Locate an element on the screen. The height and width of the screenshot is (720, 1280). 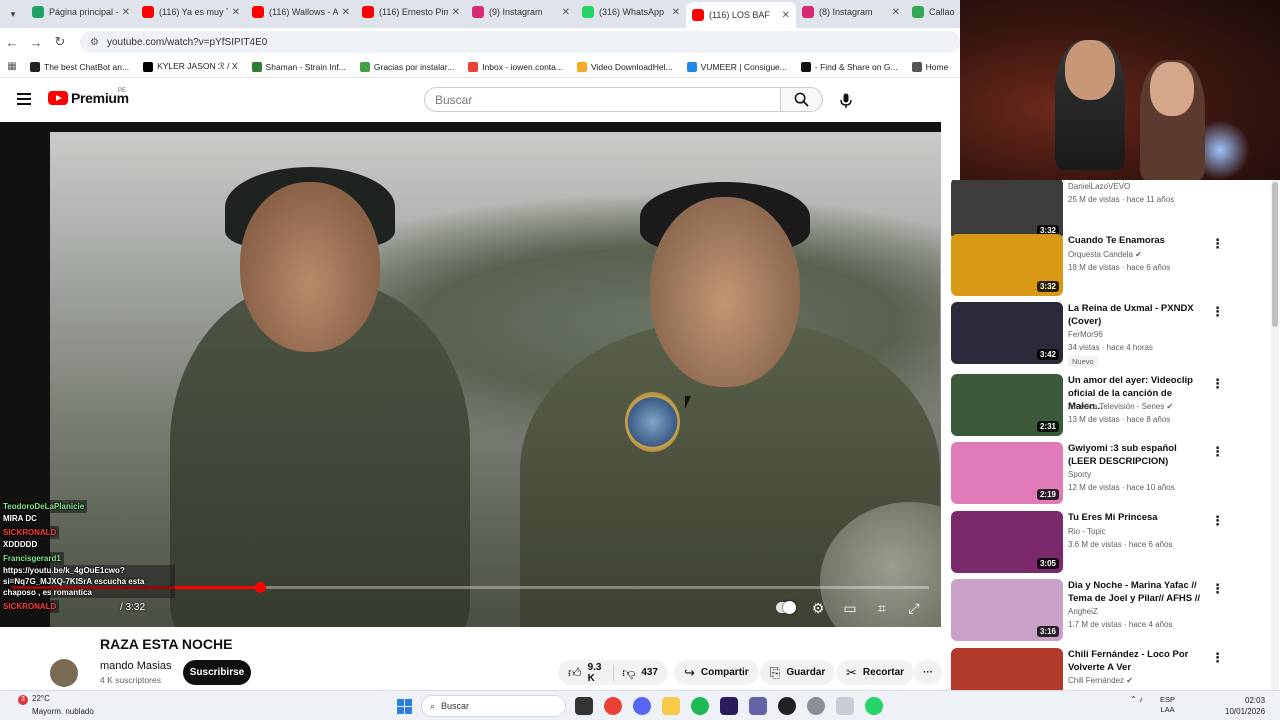
video-thumbnail: 2:31 is located at coordinates (1007, 405).